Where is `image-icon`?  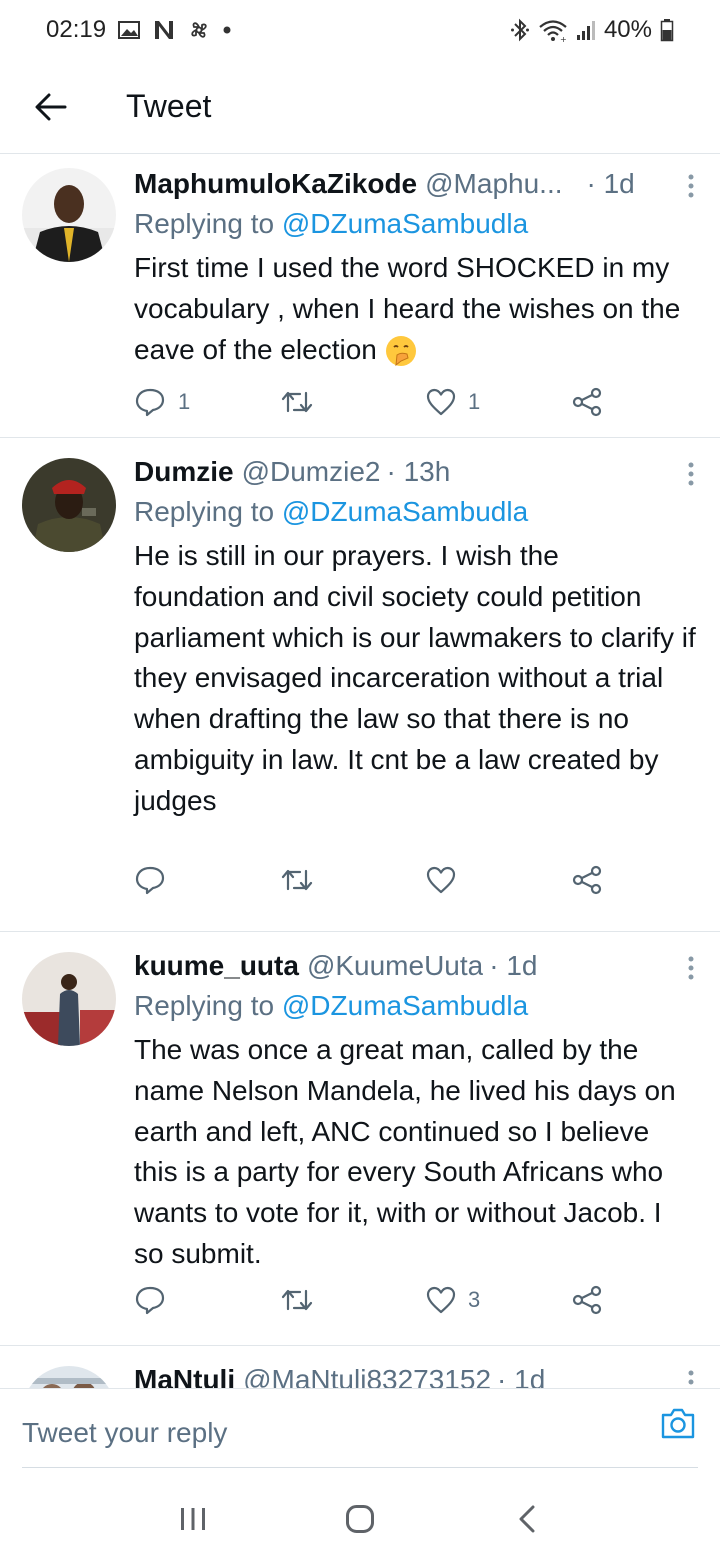
image-icon is located at coordinates (129, 30).